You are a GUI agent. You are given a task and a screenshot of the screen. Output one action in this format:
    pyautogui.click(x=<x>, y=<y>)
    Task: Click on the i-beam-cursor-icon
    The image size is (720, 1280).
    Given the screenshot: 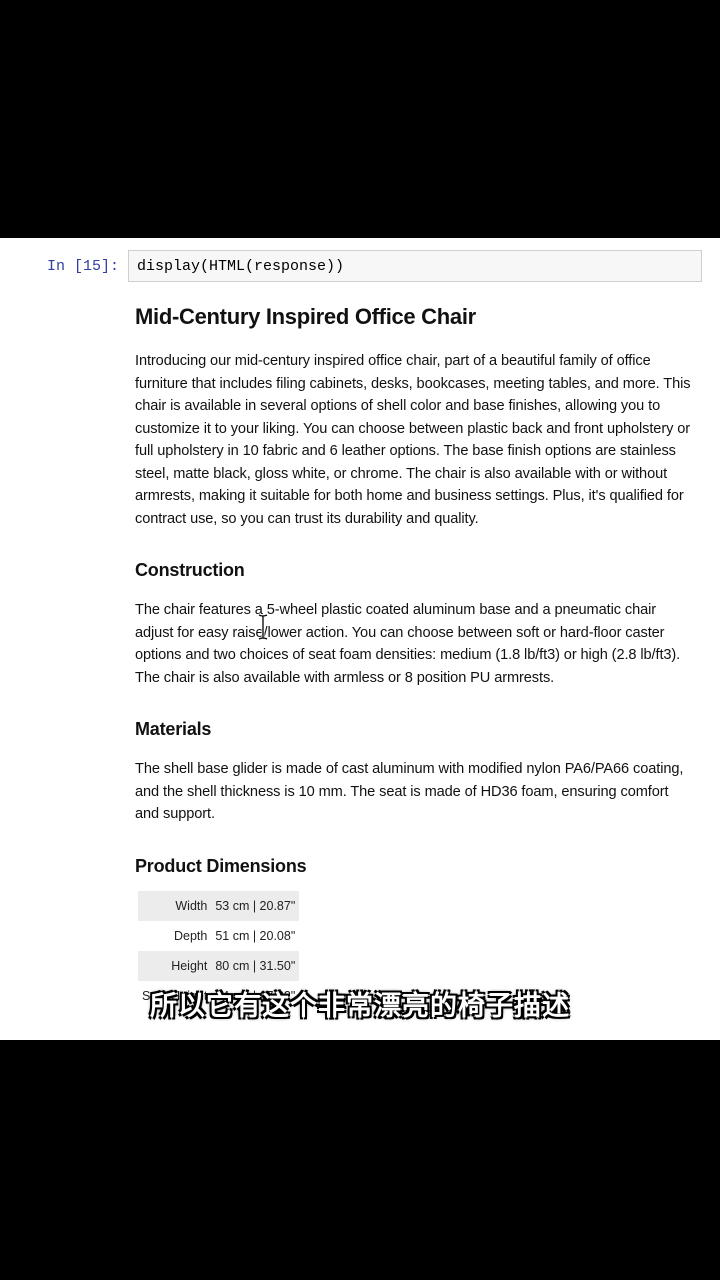 What is the action you would take?
    pyautogui.click(x=263, y=627)
    